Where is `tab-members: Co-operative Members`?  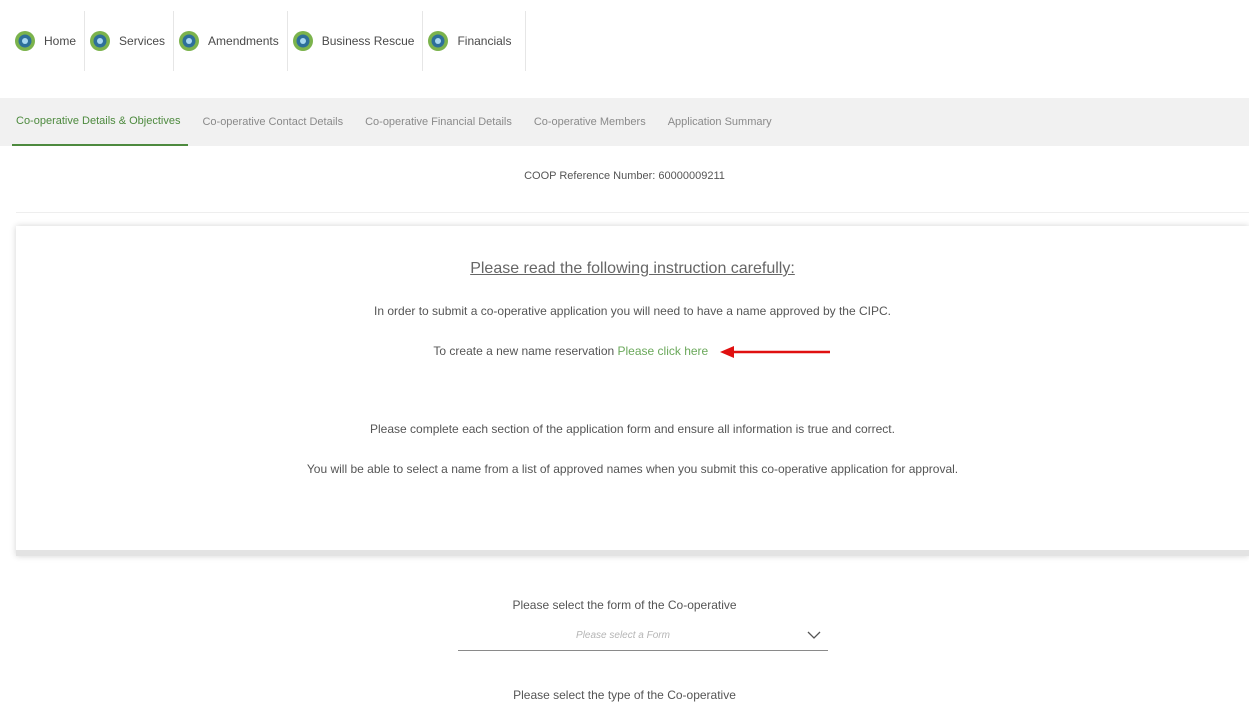
tab-members: Co-operative Members is located at coordinates (590, 122).